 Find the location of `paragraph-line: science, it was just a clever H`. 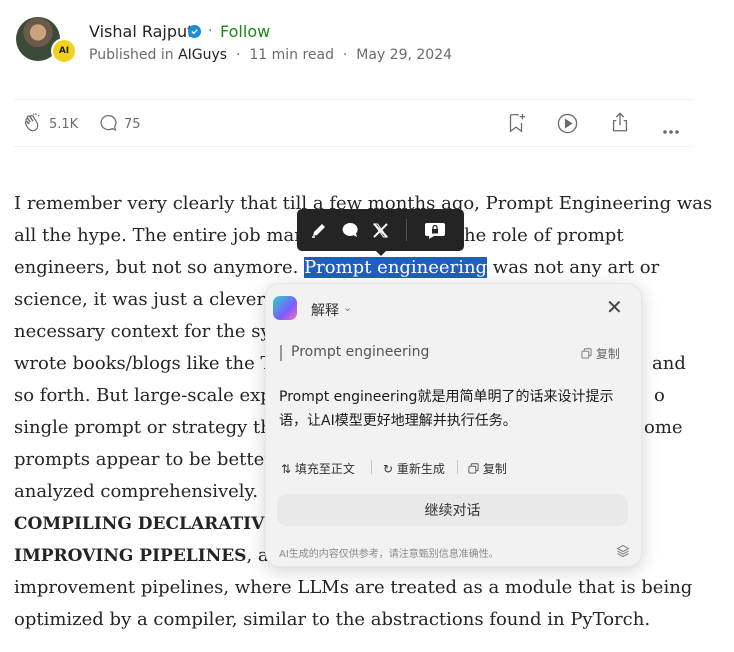

paragraph-line: science, it was just a clever H is located at coordinates (150, 299).